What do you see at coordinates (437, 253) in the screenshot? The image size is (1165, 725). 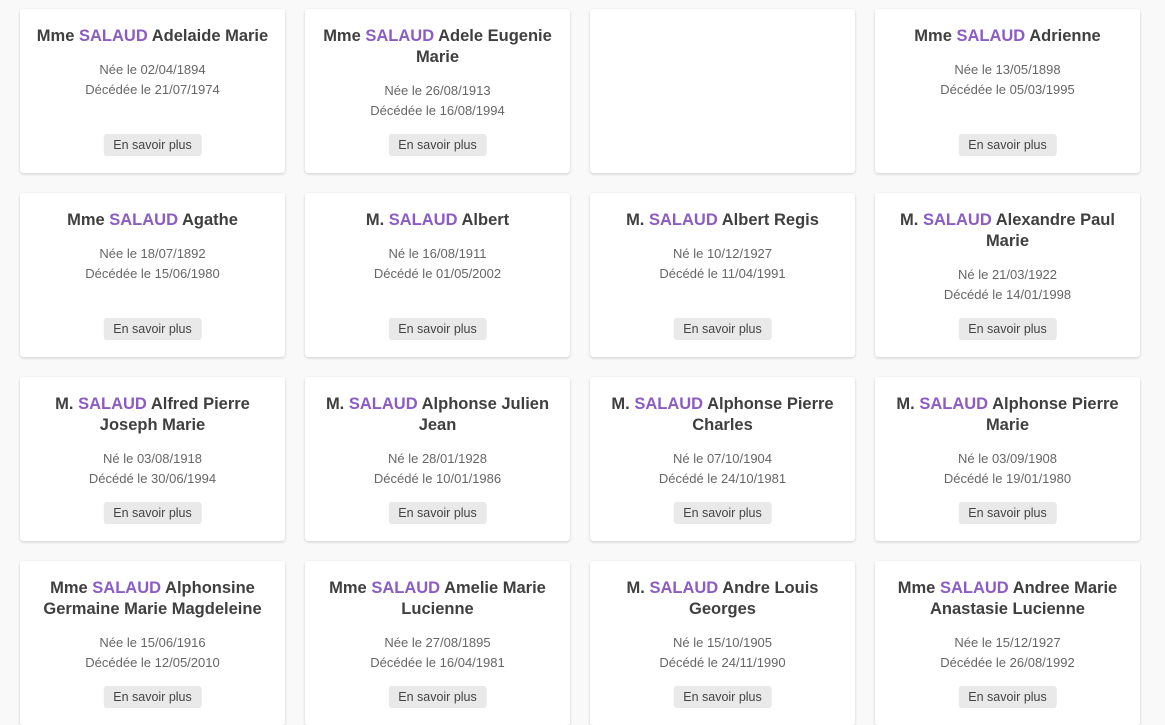 I see `birth-date: Né le 16/08/1911` at bounding box center [437, 253].